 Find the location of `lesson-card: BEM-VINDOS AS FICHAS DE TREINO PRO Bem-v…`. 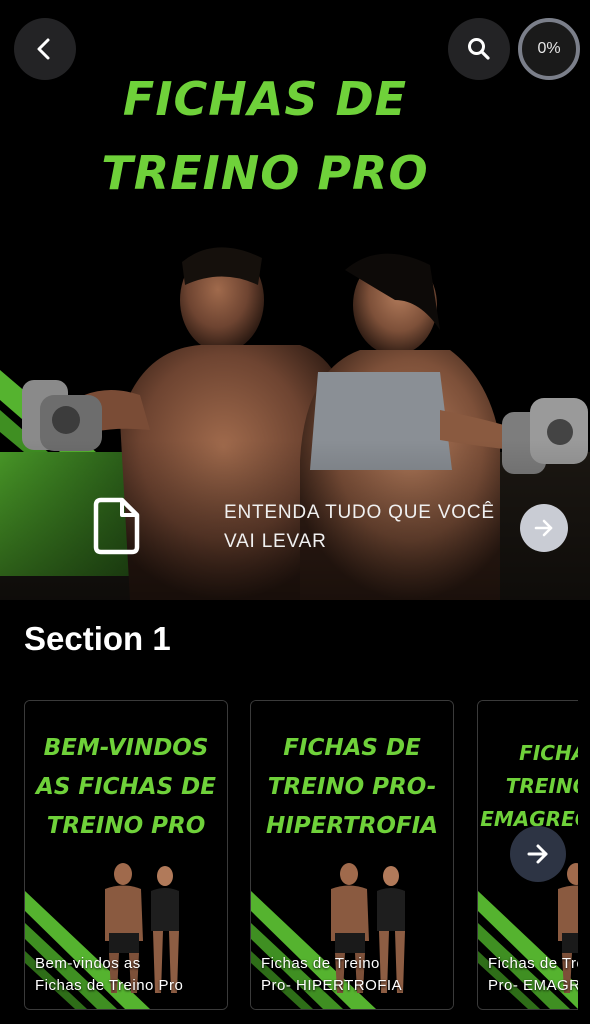

lesson-card: BEM-VINDOS AS FICHAS DE TREINO PRO Bem-v… is located at coordinates (126, 855).